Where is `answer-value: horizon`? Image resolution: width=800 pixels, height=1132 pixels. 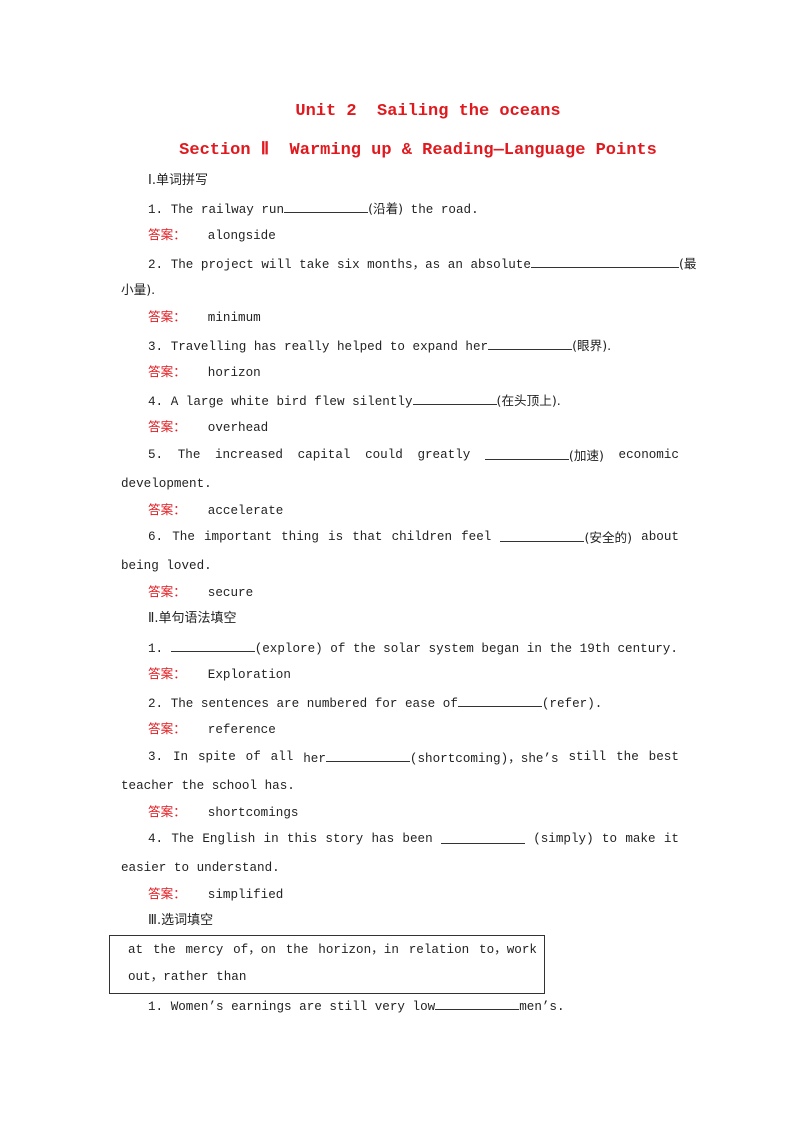 answer-value: horizon is located at coordinates (234, 373).